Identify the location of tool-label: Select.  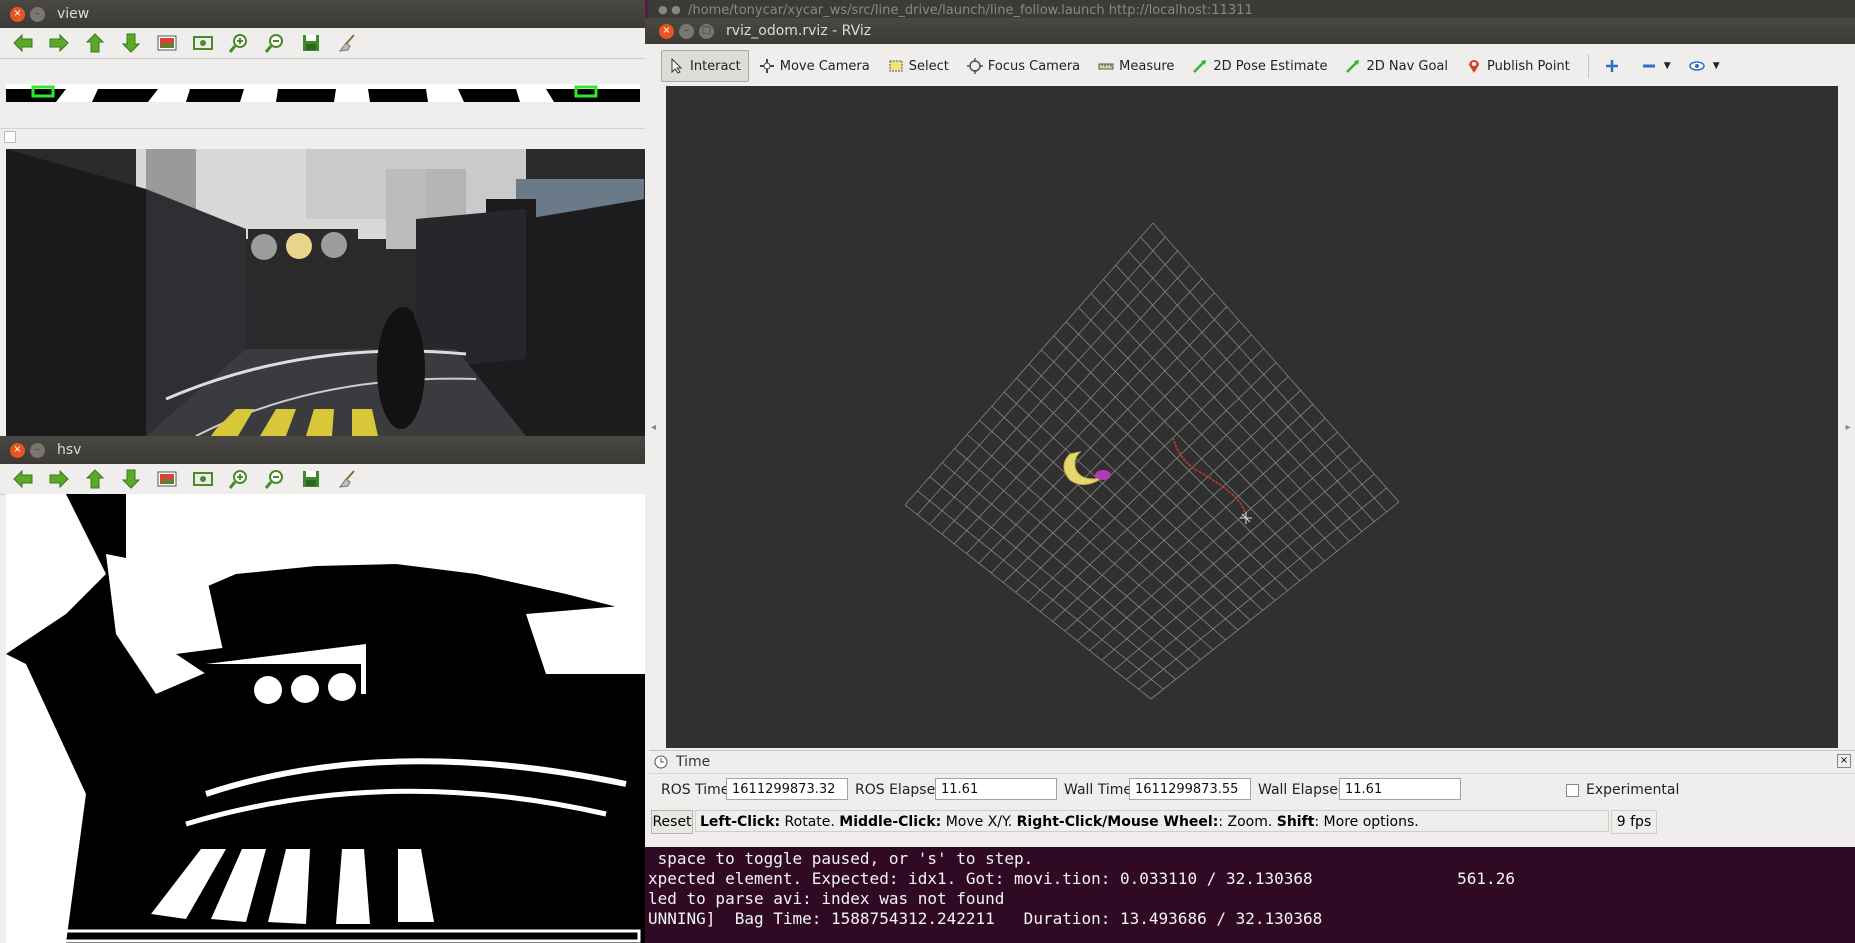
(928, 66).